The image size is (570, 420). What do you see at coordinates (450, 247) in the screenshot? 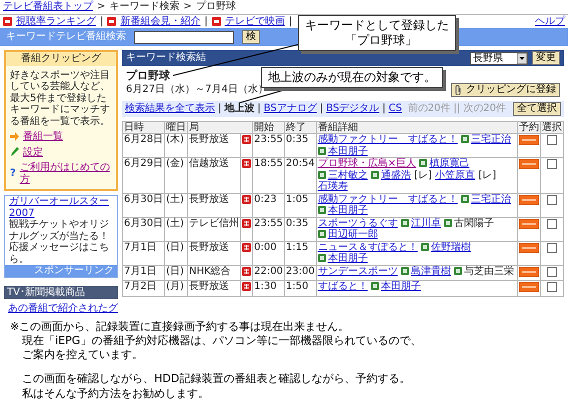
I see `cast-link: 佐野瑞樹` at bounding box center [450, 247].